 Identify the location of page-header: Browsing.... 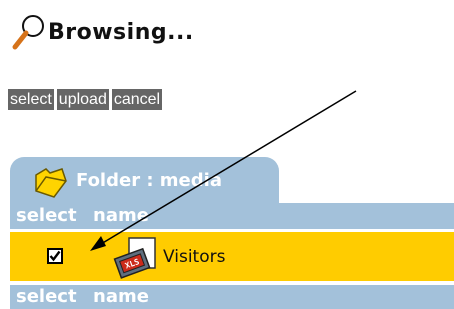
(101, 32).